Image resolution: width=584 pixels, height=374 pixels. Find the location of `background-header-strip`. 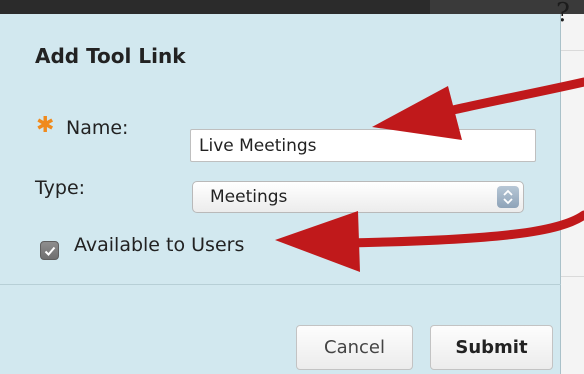

background-header-strip is located at coordinates (292, 7).